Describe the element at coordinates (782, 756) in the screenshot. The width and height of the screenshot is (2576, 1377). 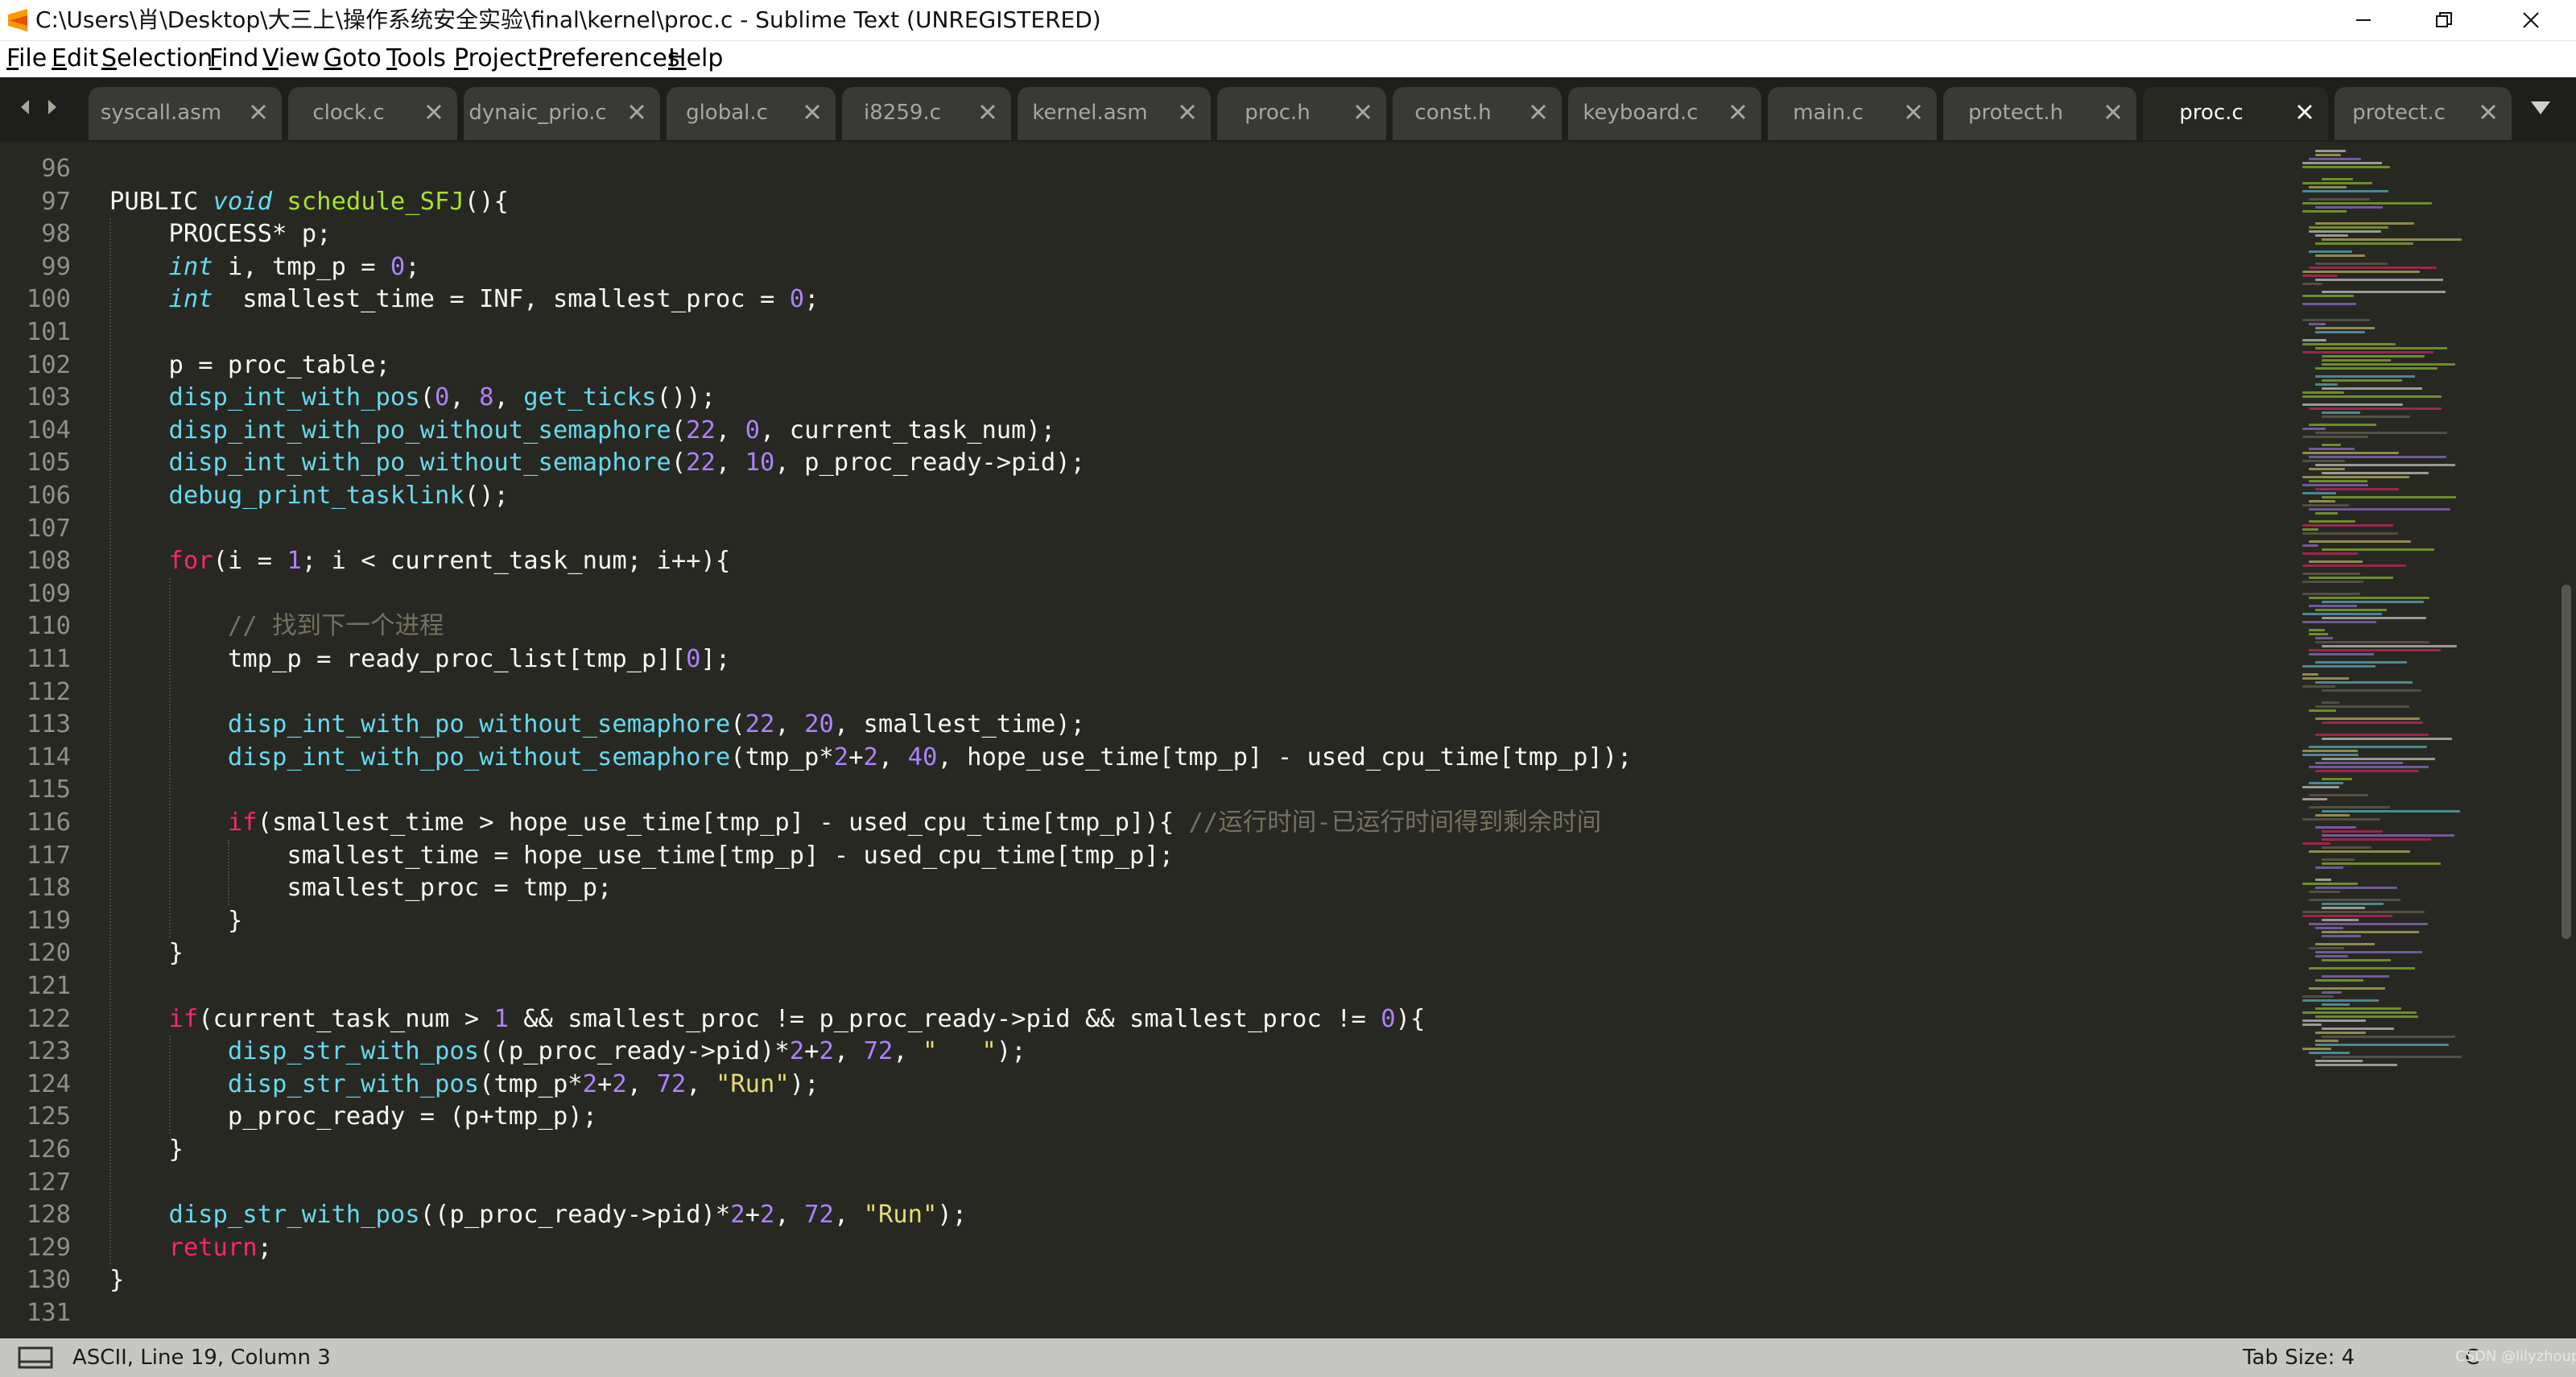
I see `code-token: (tmp_p*` at that location.